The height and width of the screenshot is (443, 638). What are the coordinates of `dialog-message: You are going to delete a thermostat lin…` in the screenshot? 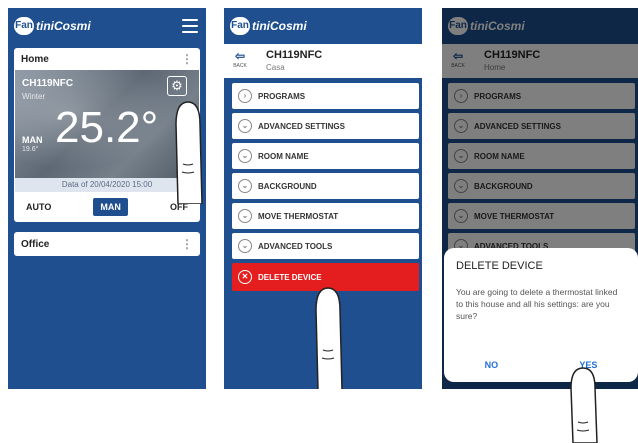 It's located at (537, 304).